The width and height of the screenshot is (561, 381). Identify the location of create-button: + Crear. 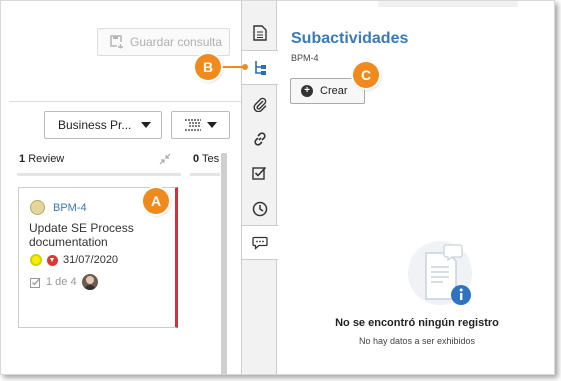
(327, 91).